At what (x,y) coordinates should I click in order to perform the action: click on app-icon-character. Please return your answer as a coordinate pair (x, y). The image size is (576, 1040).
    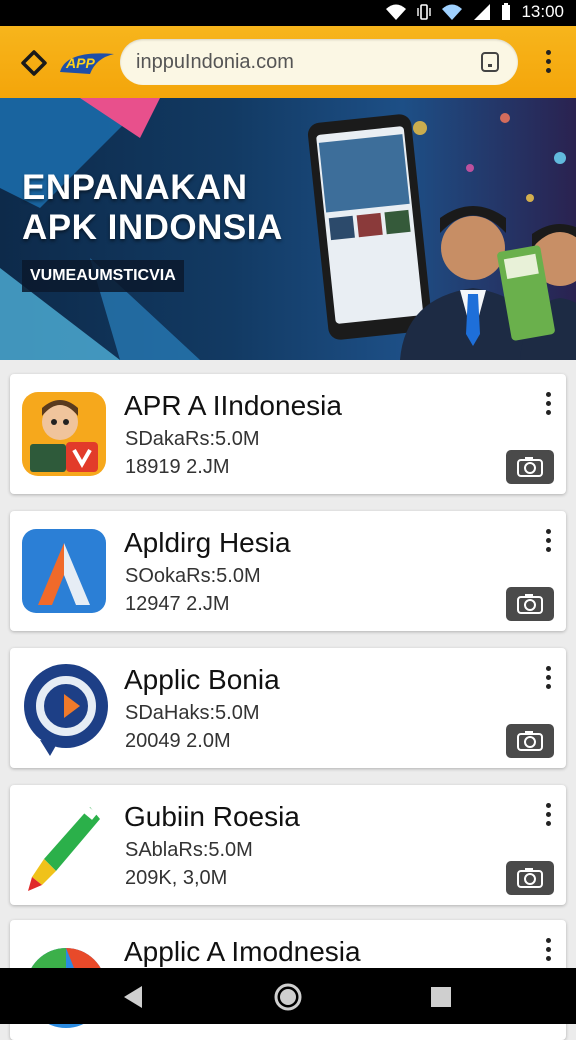
    Looking at the image, I should click on (64, 434).